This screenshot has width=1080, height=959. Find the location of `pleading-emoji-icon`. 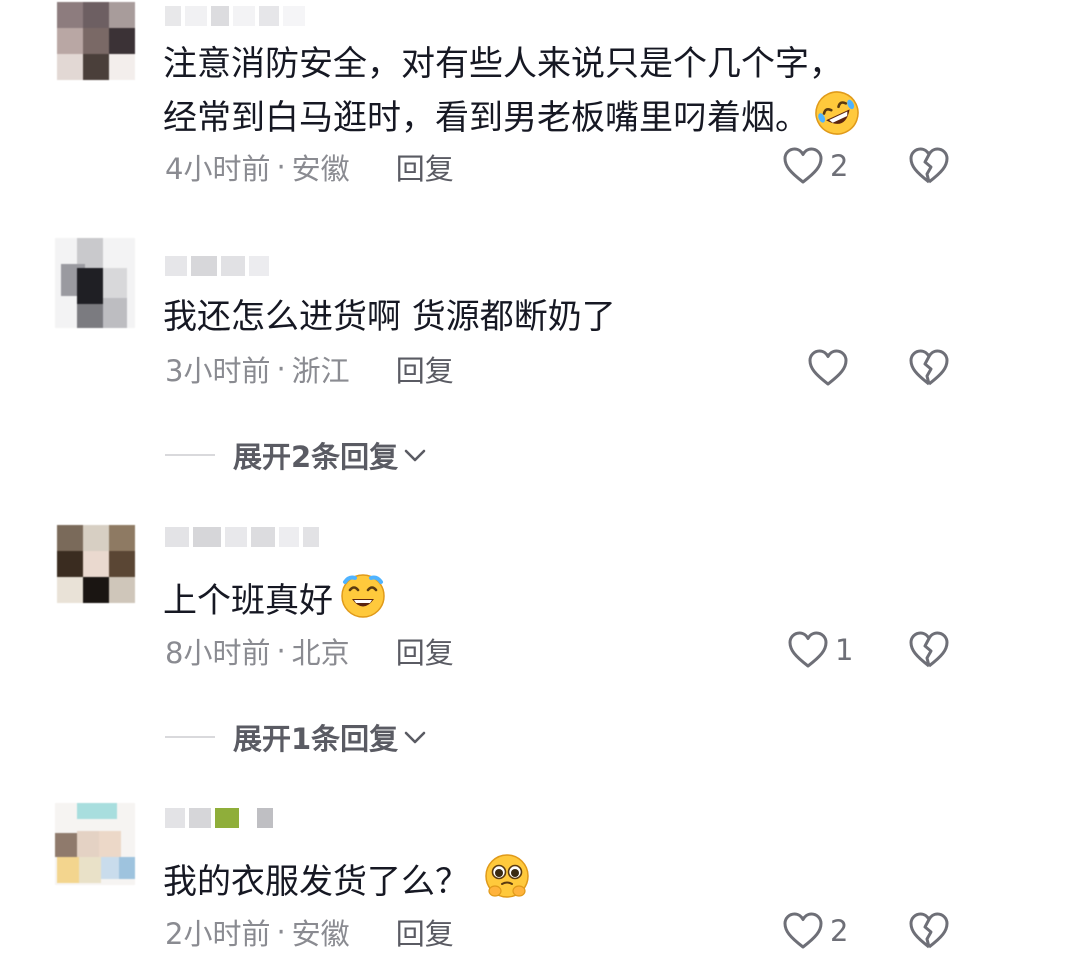

pleading-emoji-icon is located at coordinates (507, 883).